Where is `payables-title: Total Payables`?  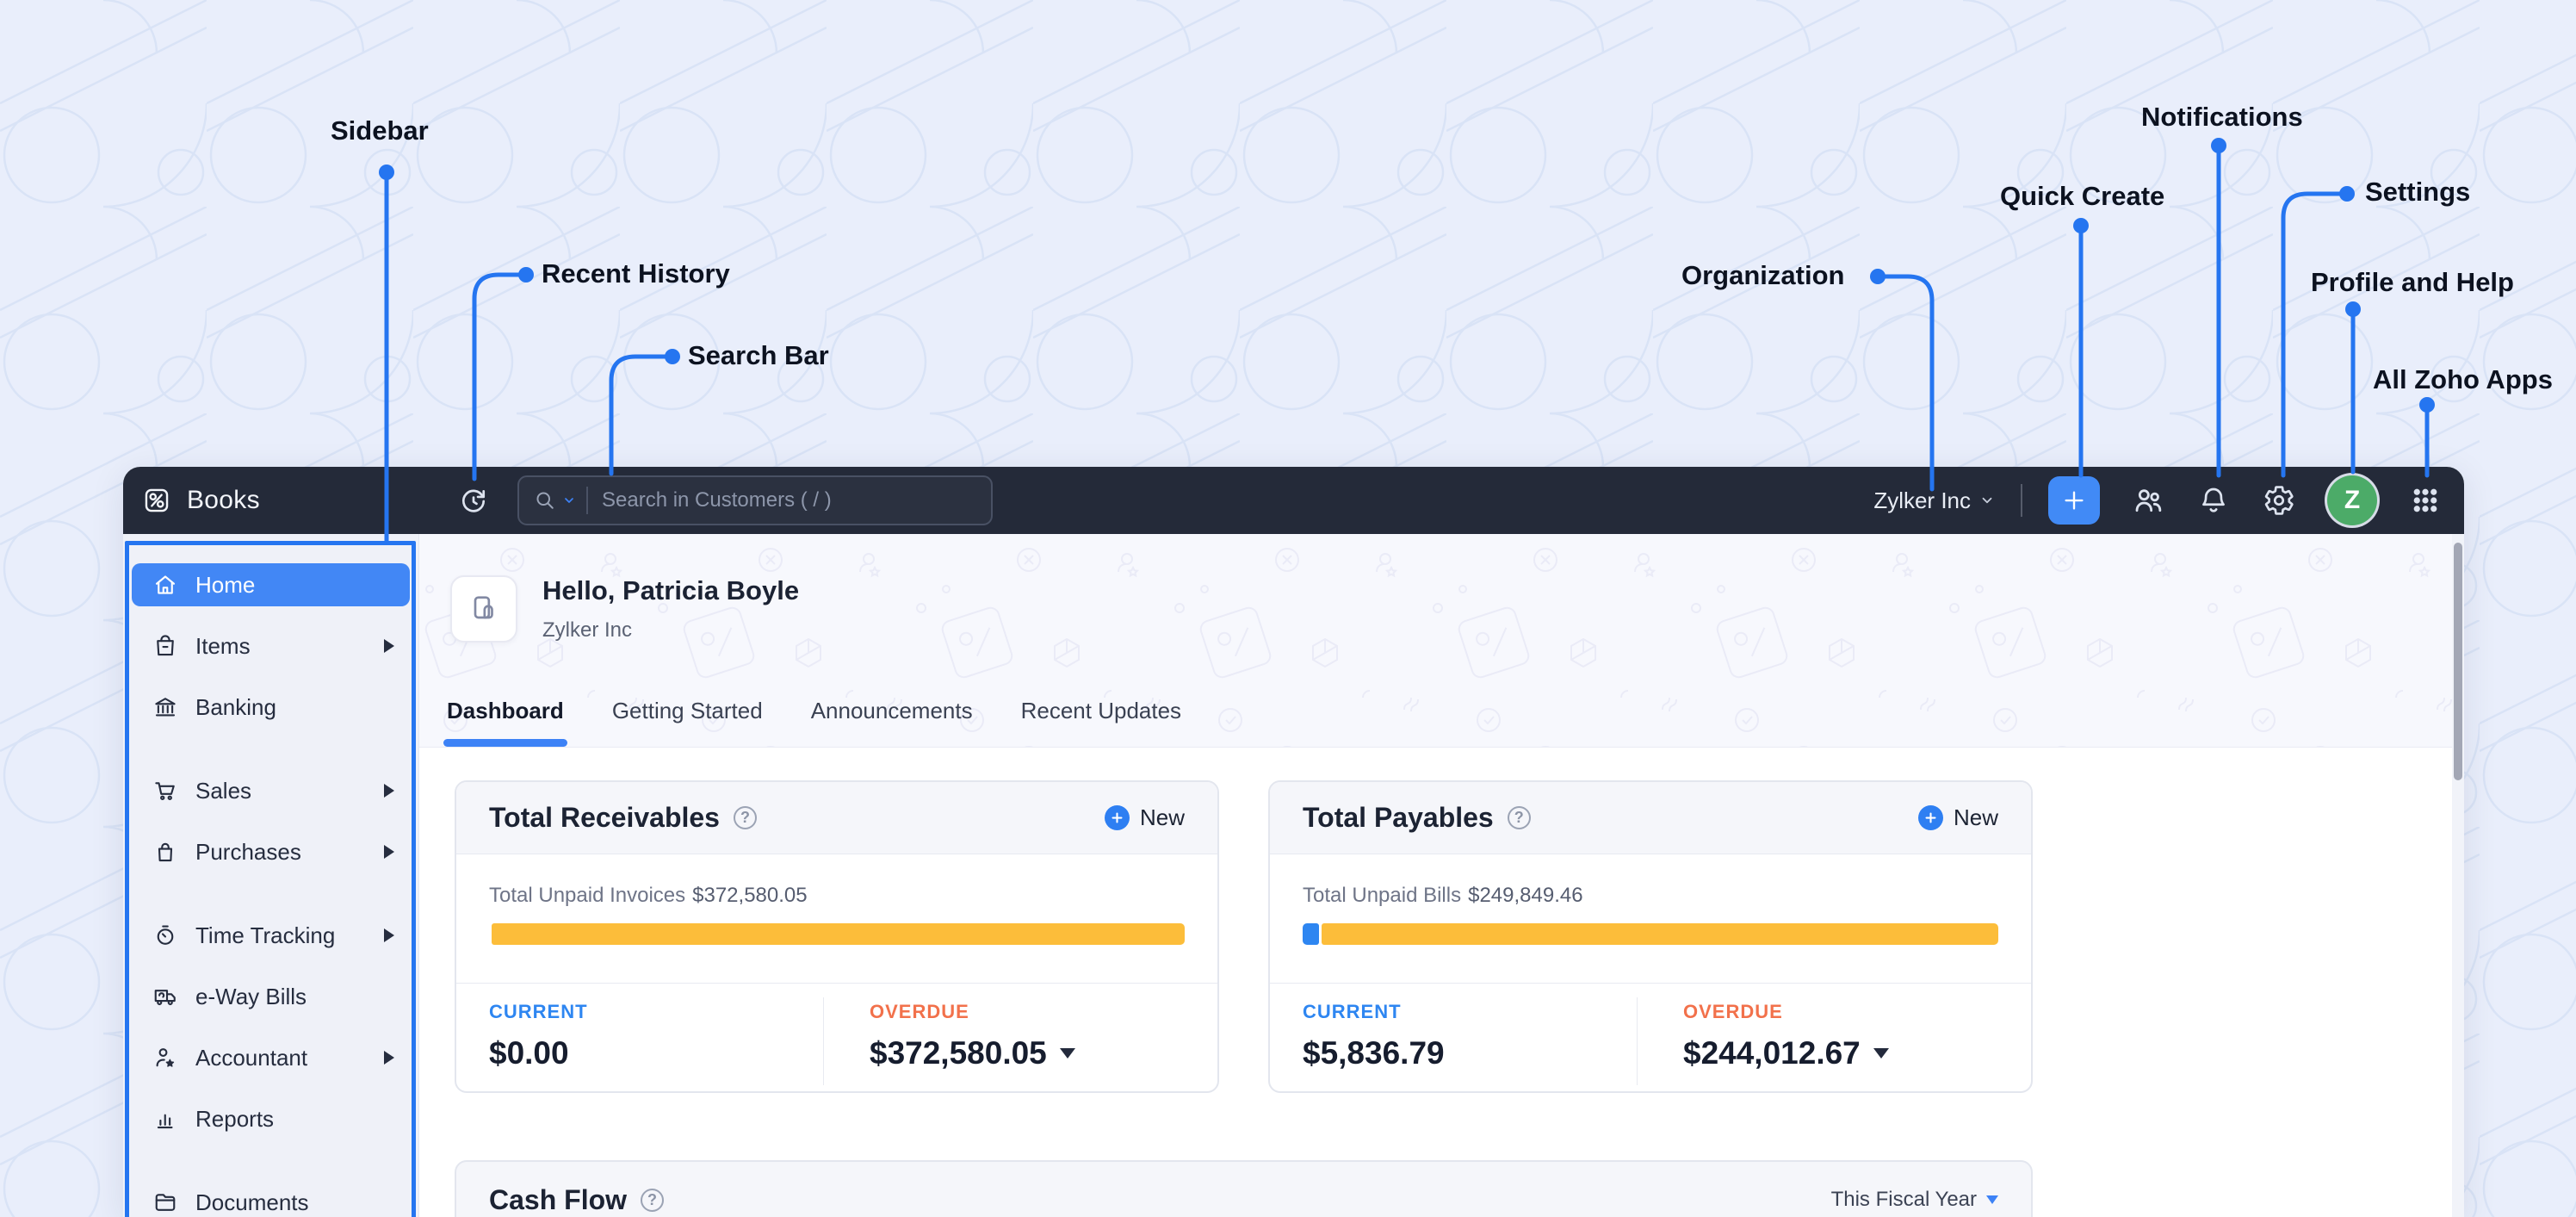
payables-title: Total Payables is located at coordinates (1398, 817).